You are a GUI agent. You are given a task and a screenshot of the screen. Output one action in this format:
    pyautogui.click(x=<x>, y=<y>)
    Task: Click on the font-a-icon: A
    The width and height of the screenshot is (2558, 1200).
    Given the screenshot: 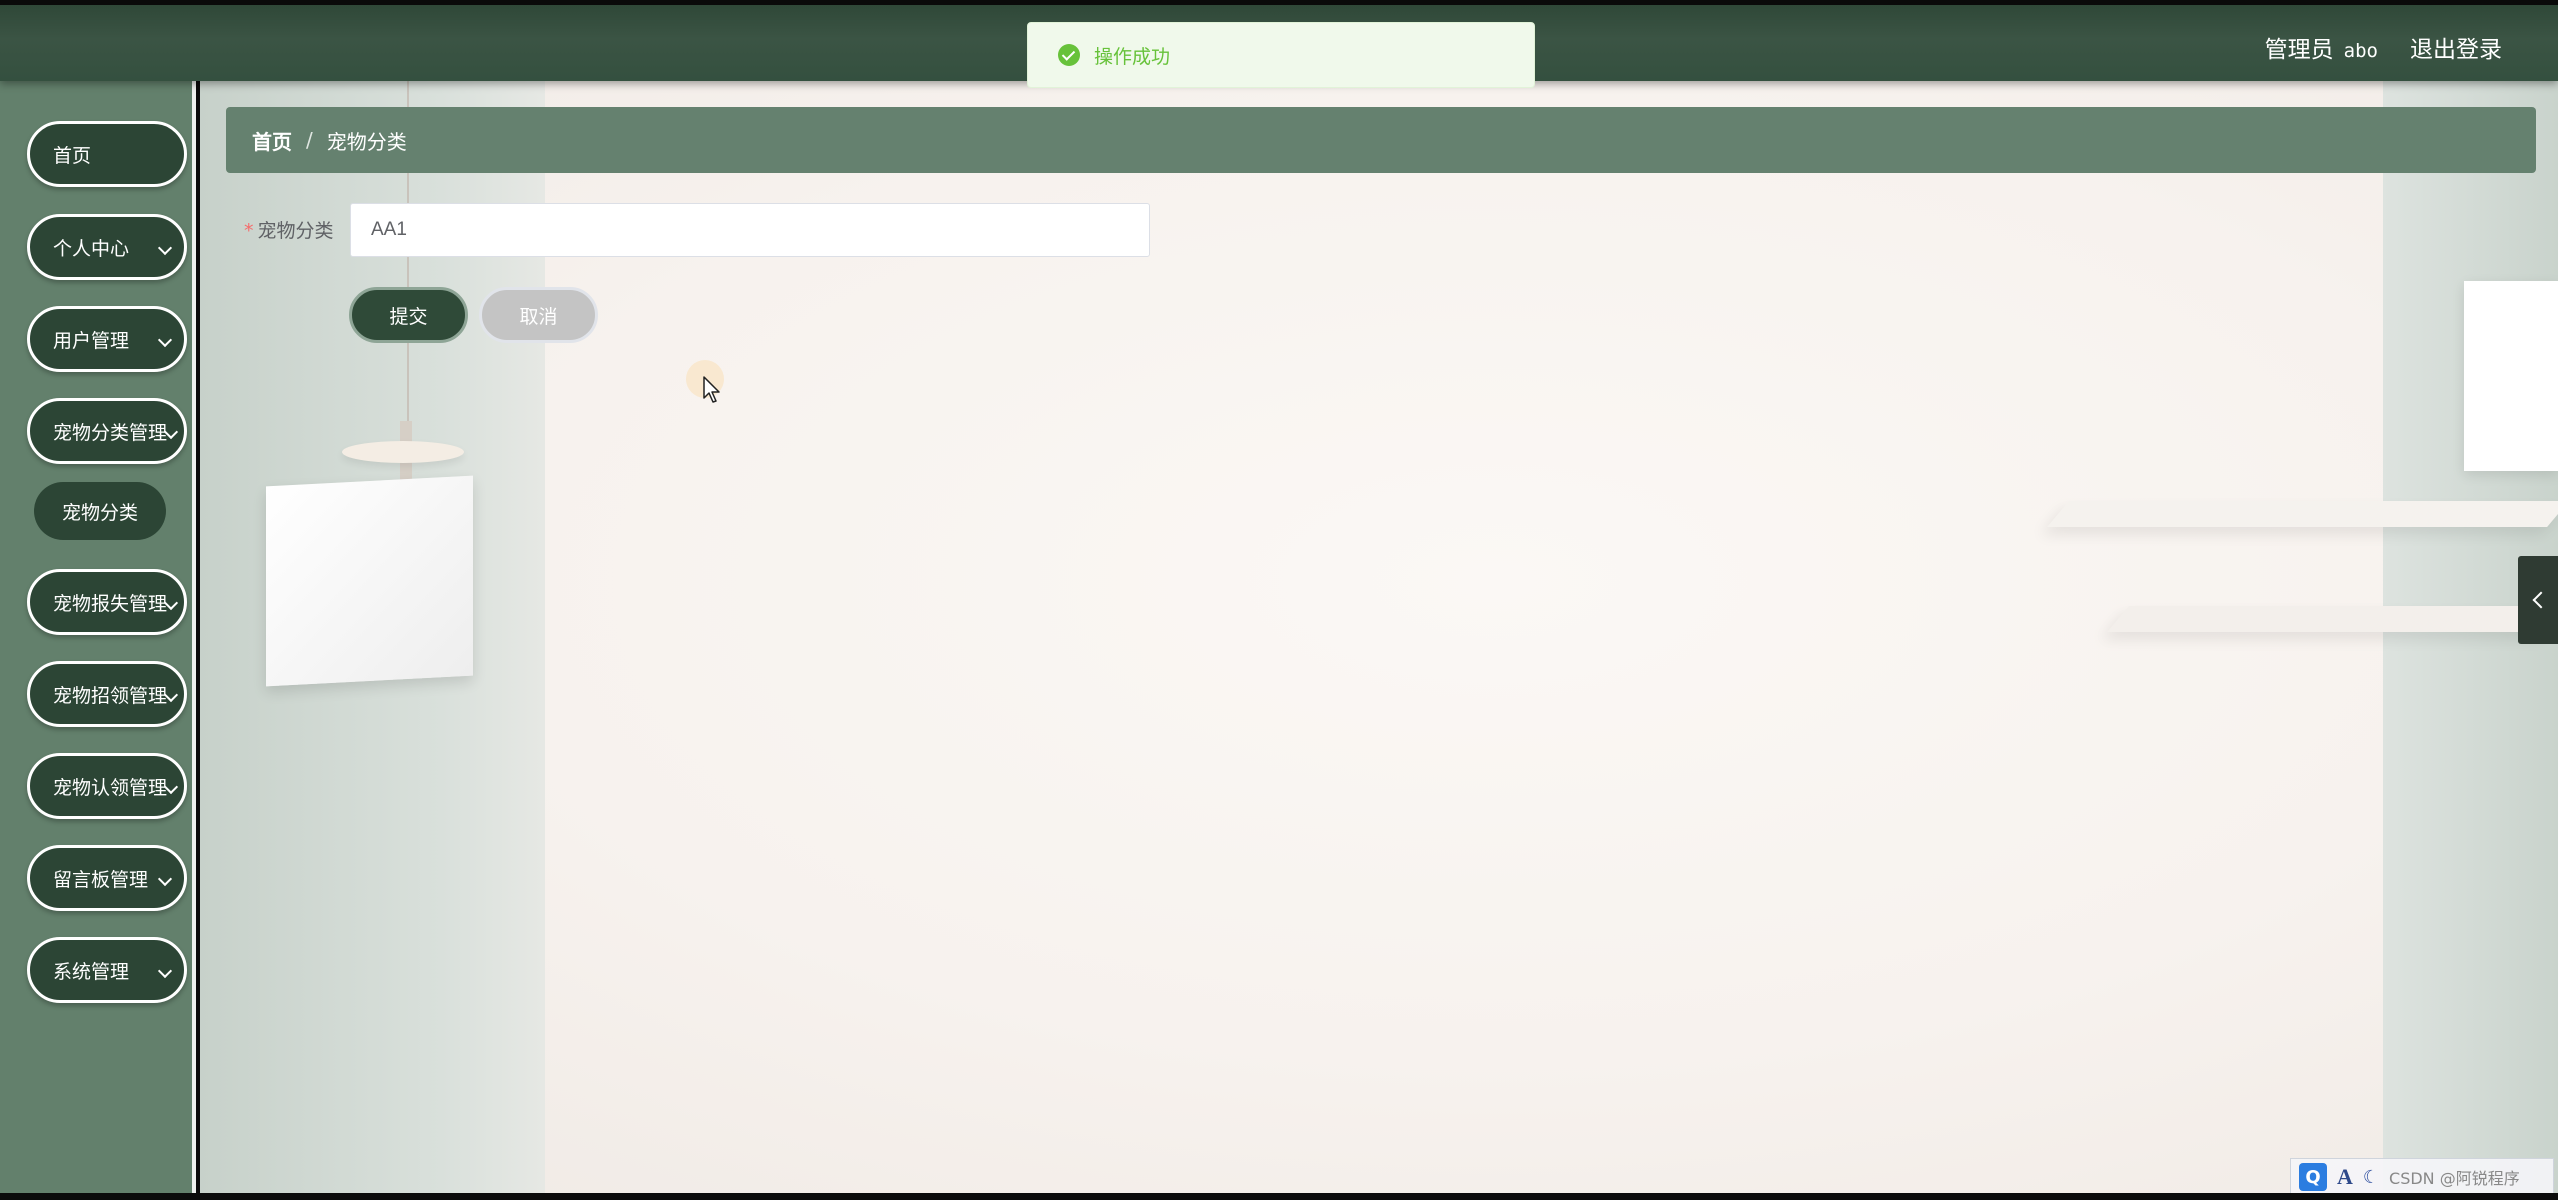 What is the action you would take?
    pyautogui.click(x=2345, y=1177)
    